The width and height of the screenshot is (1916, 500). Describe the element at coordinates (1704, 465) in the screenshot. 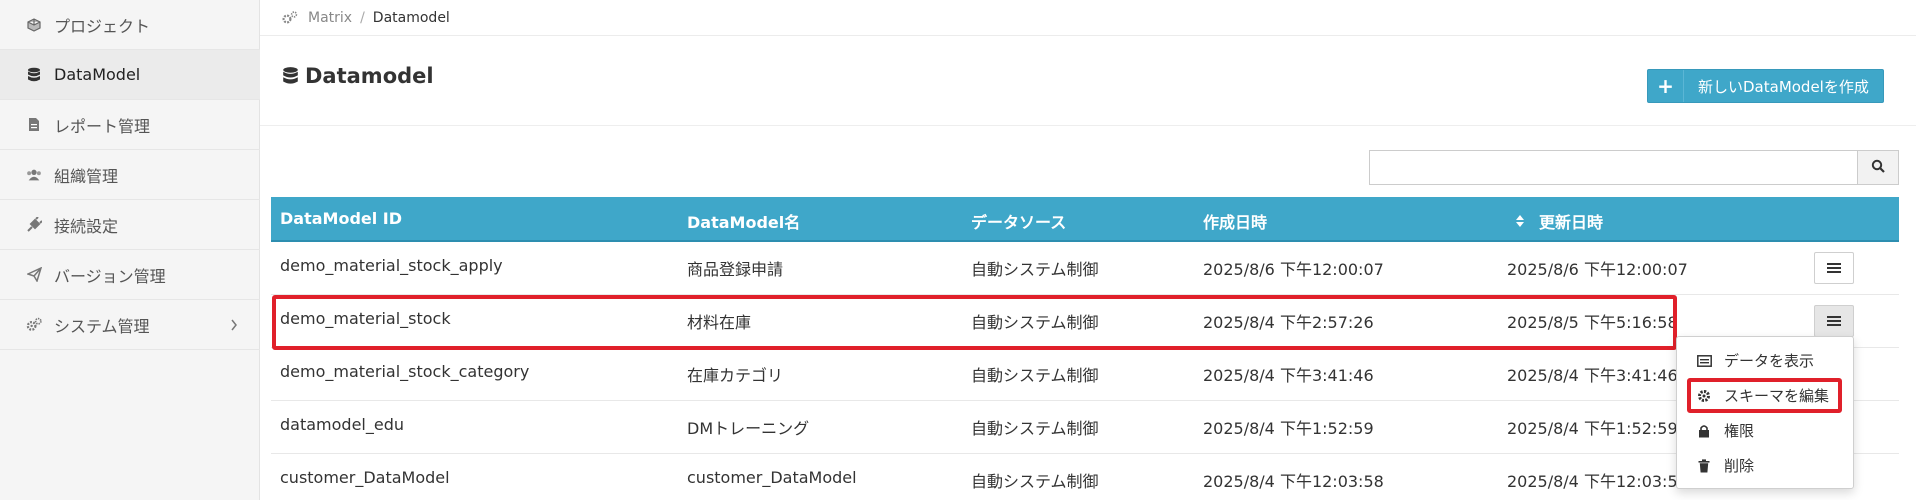

I see `trash-icon` at that location.